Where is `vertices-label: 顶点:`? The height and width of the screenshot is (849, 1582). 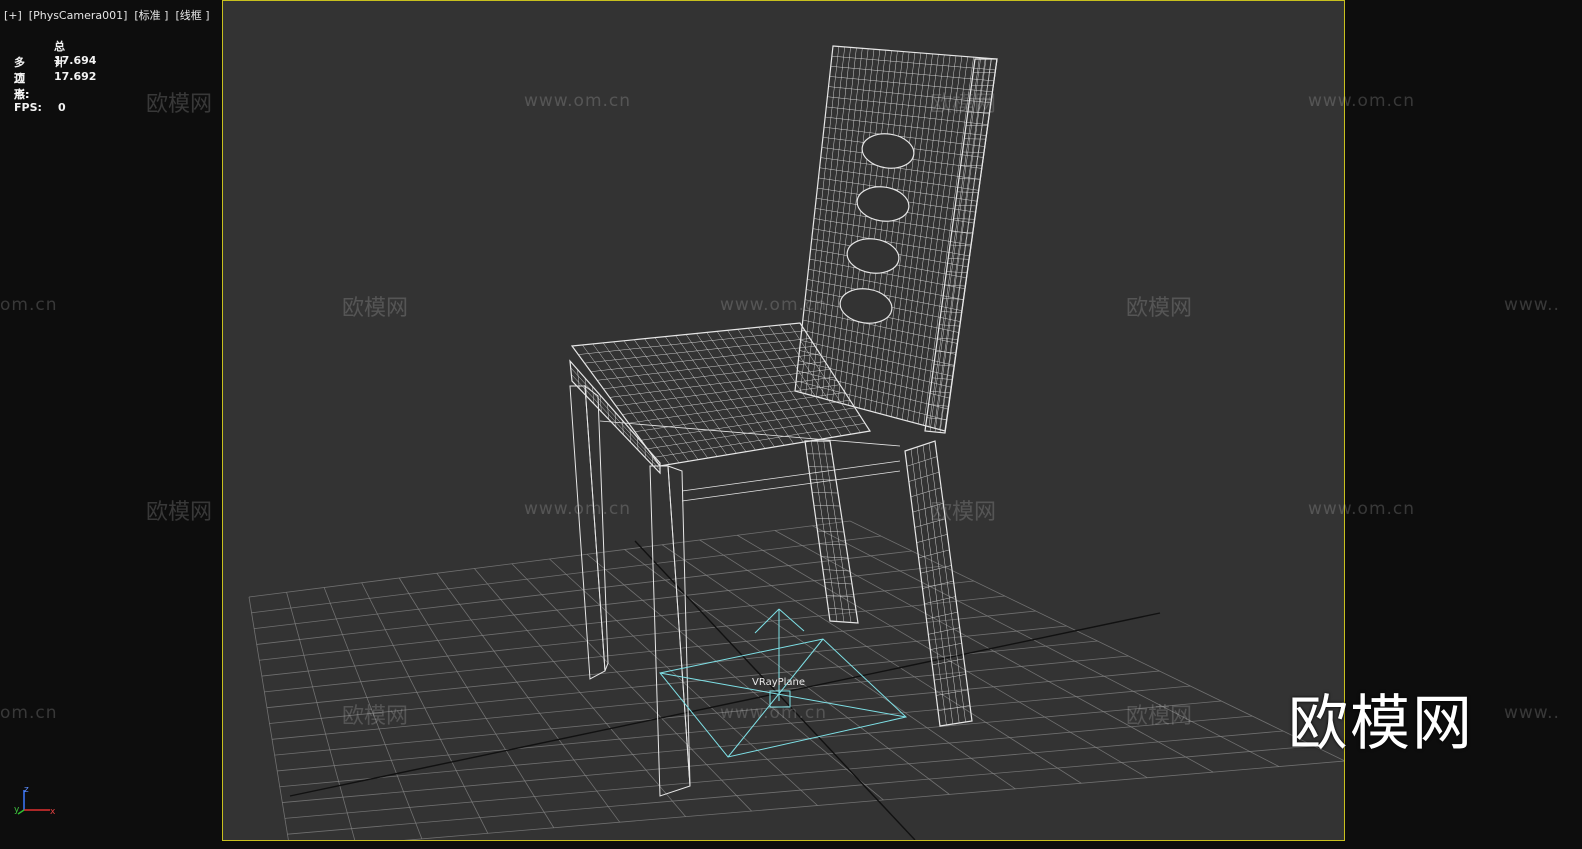 vertices-label: 顶点: is located at coordinates (22, 86).